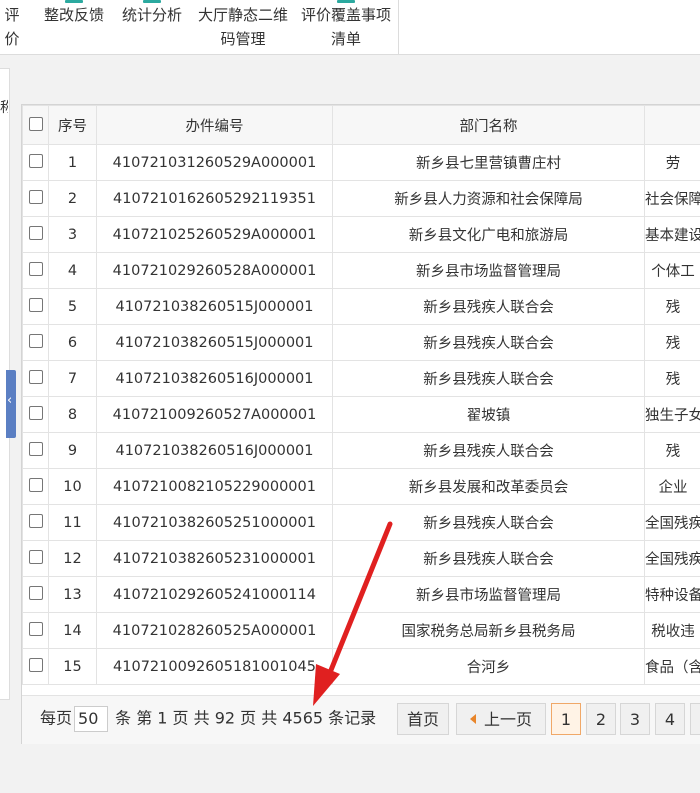 The height and width of the screenshot is (793, 700). What do you see at coordinates (488, 270) in the screenshot?
I see `cell-department: 新乡县市场监督管理局` at bounding box center [488, 270].